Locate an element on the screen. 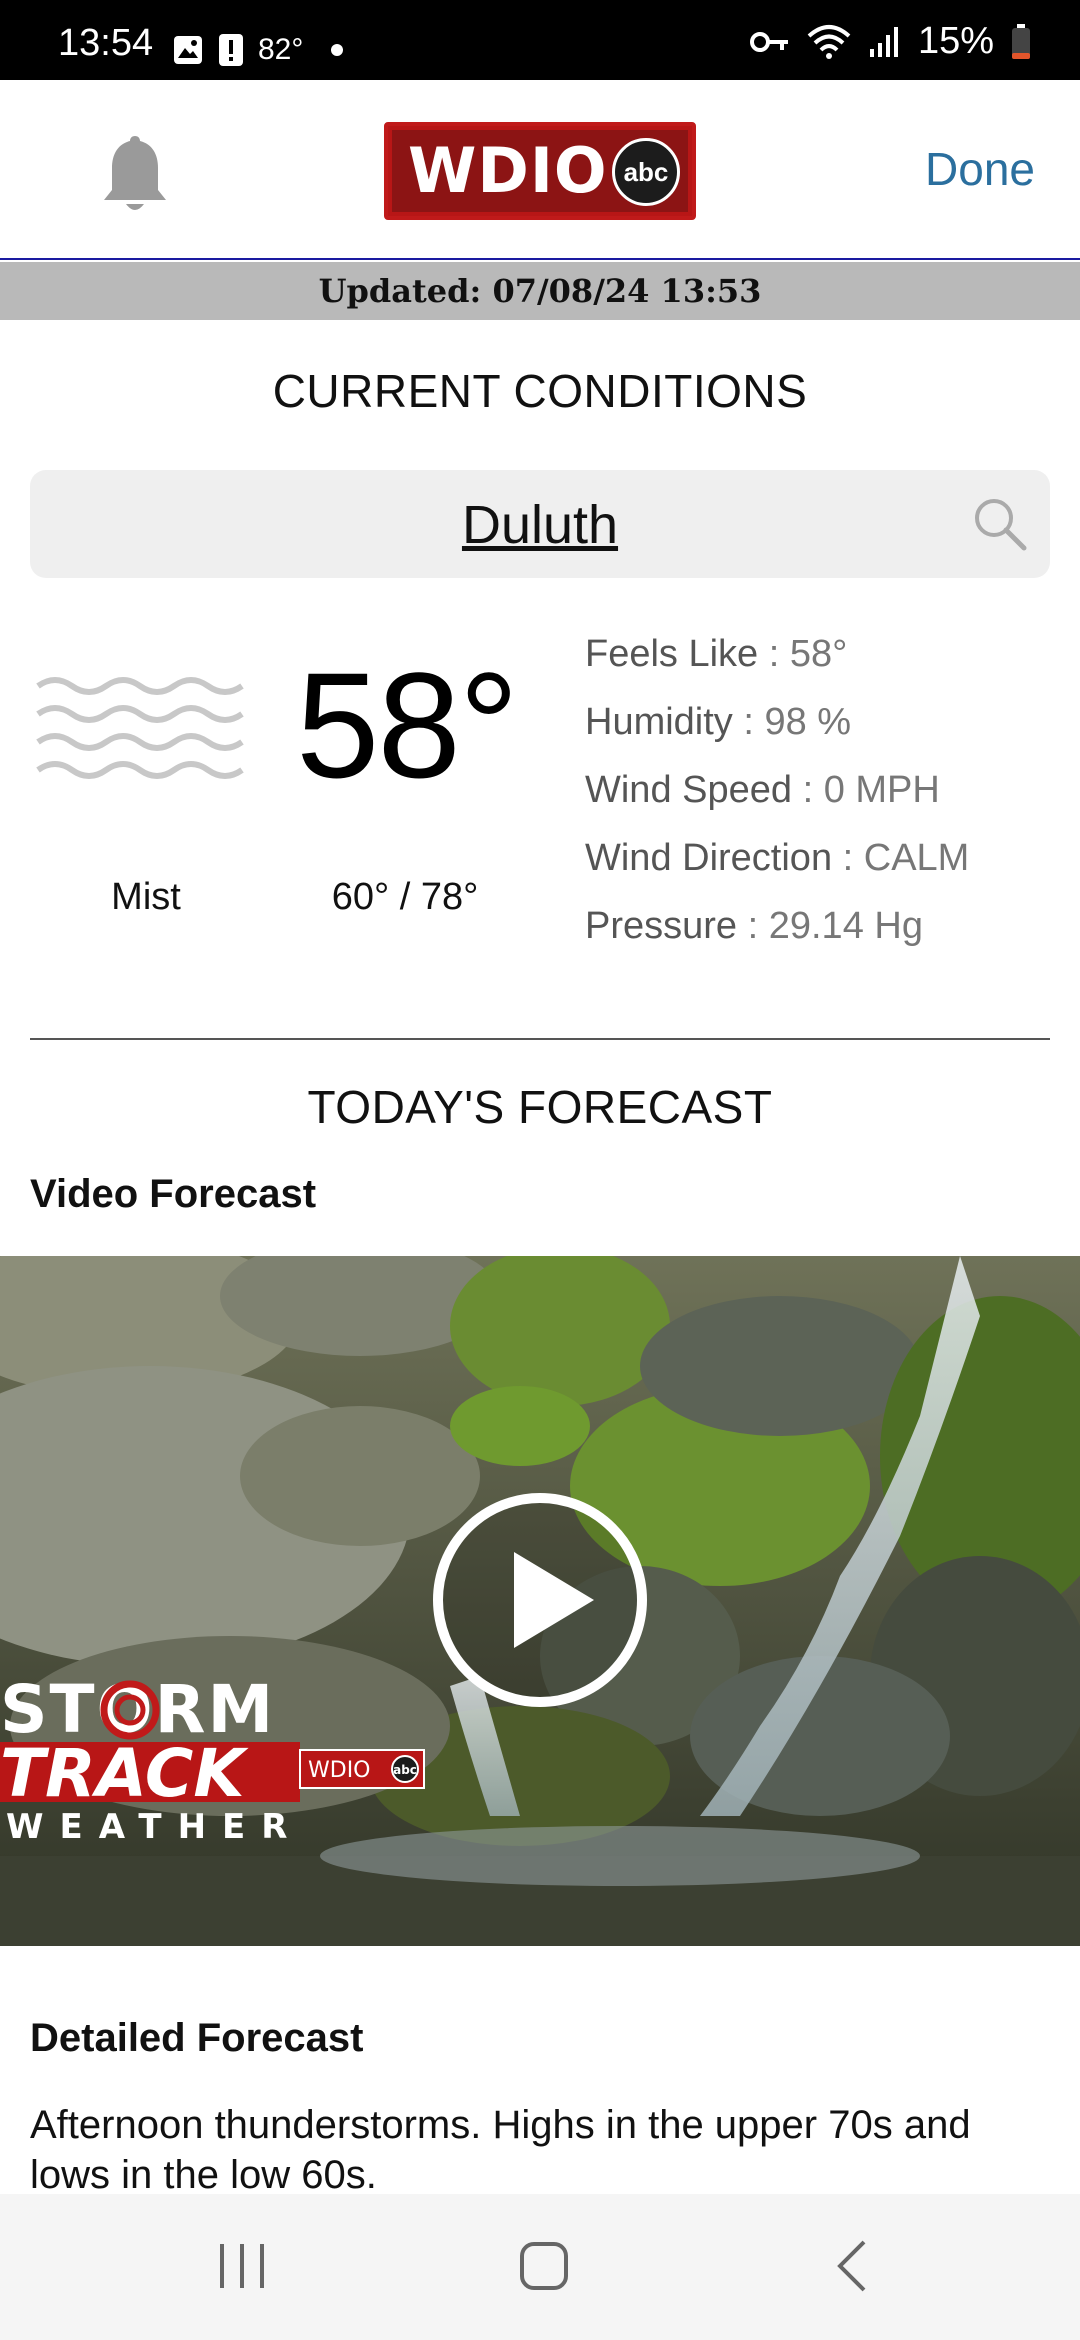 Image resolution: width=1080 pixels, height=2340 pixels. status-time: 13:54 is located at coordinates (106, 43).